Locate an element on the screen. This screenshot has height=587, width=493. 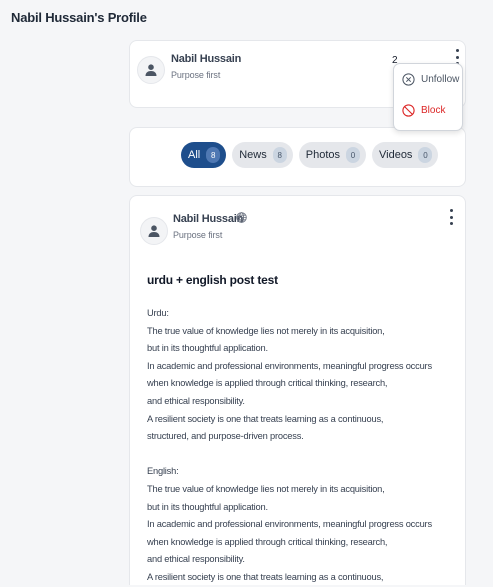
post-options-icon is located at coordinates (451, 217).